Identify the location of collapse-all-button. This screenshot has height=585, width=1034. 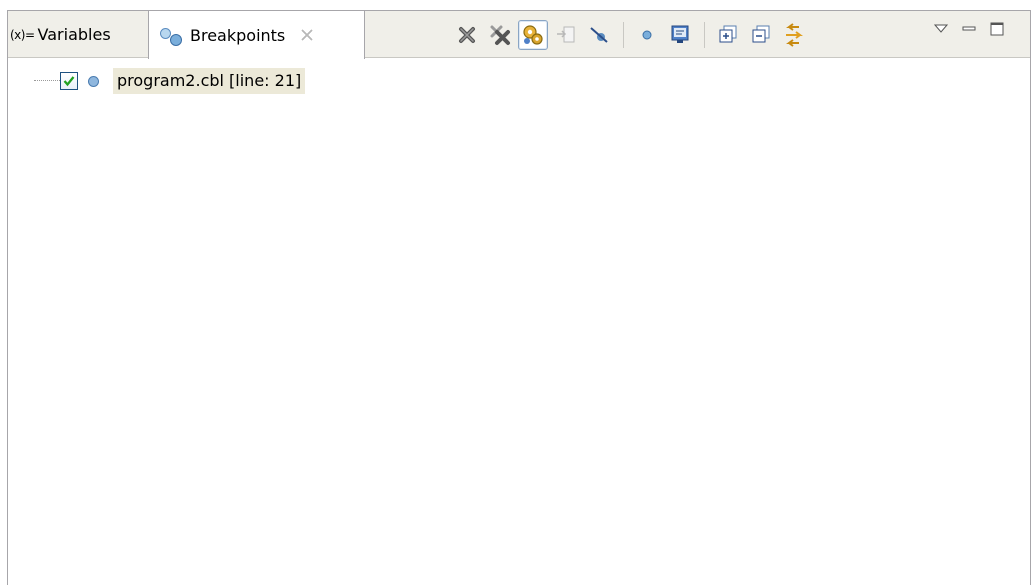
(761, 35).